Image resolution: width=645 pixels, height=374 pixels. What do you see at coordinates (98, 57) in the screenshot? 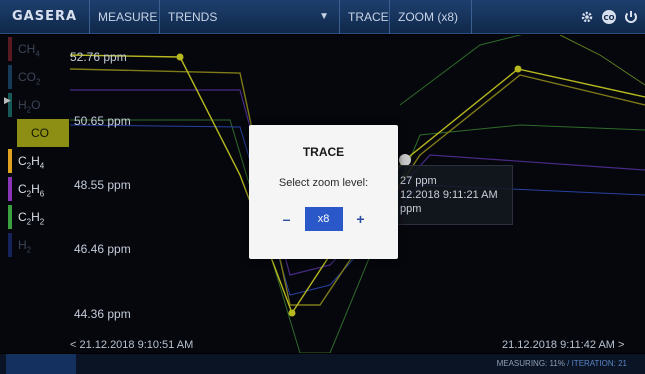
I see `y-label: 52.76 ppm` at bounding box center [98, 57].